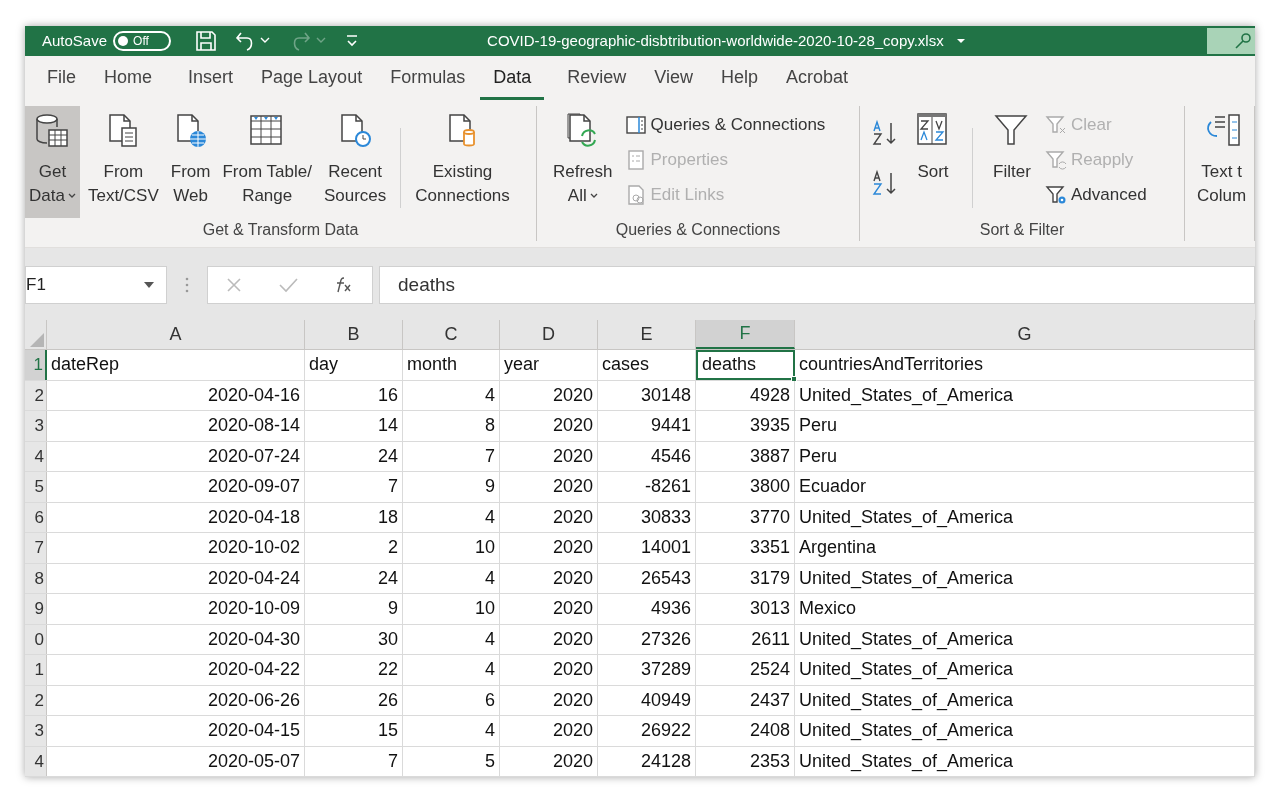 Image resolution: width=1273 pixels, height=788 pixels. I want to click on panel-icon, so click(635, 125).